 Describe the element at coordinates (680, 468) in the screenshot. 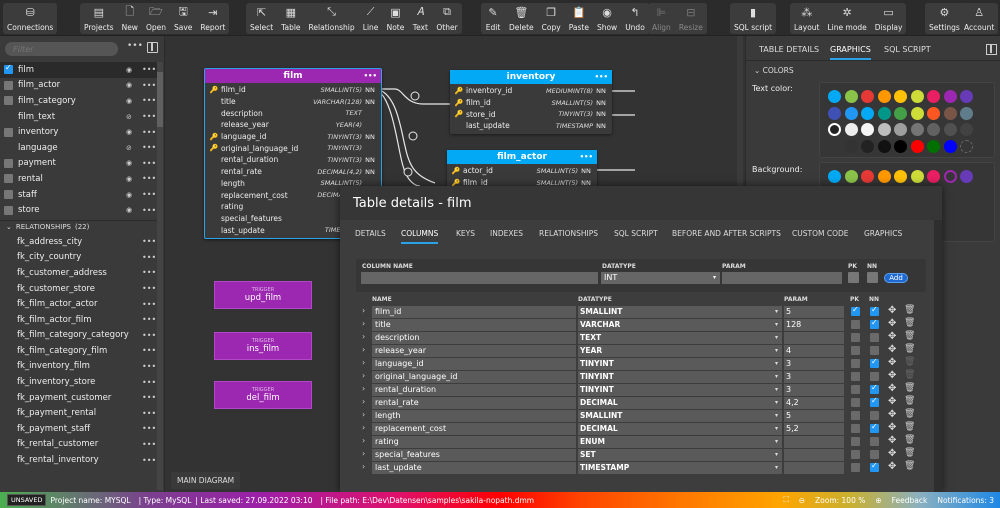

I see `datatype-select: TIMESTAMP ▾` at that location.